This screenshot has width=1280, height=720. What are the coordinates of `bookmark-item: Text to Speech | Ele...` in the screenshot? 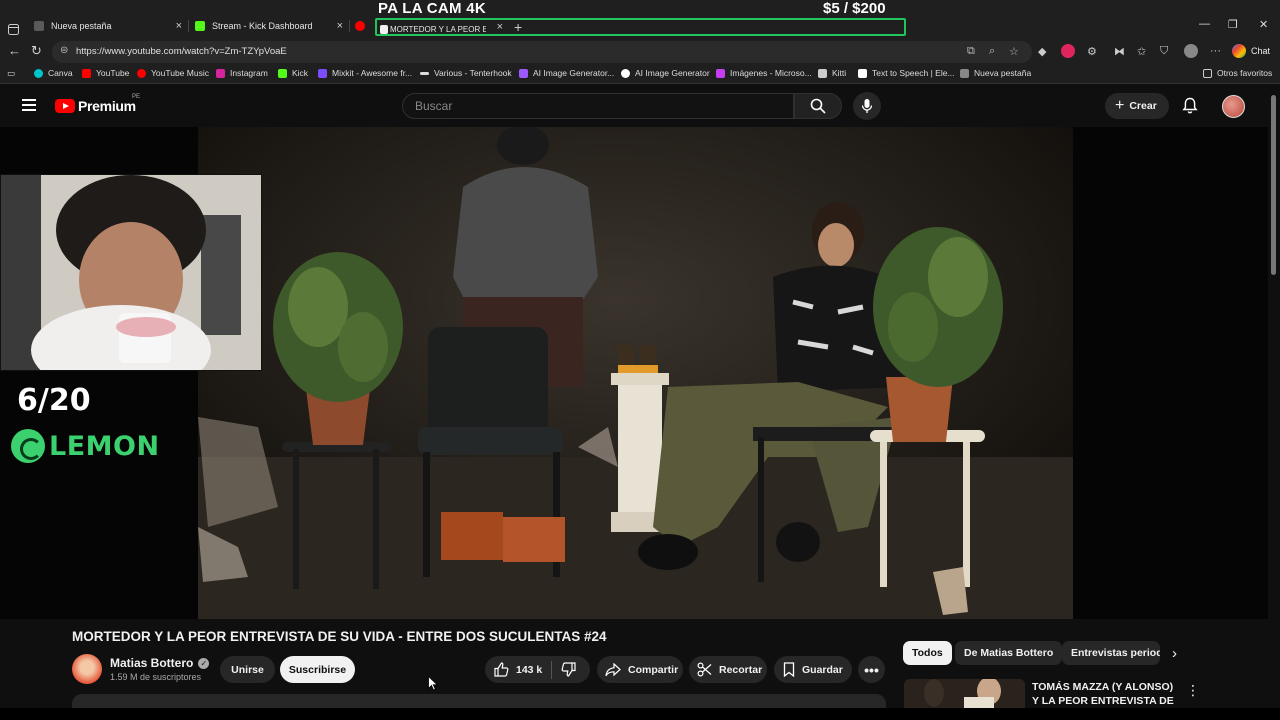 It's located at (906, 73).